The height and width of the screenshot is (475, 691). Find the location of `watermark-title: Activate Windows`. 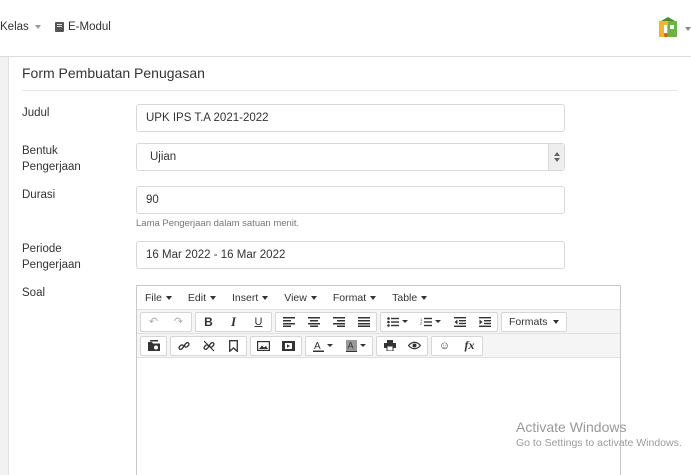

watermark-title: Activate Windows is located at coordinates (571, 427).